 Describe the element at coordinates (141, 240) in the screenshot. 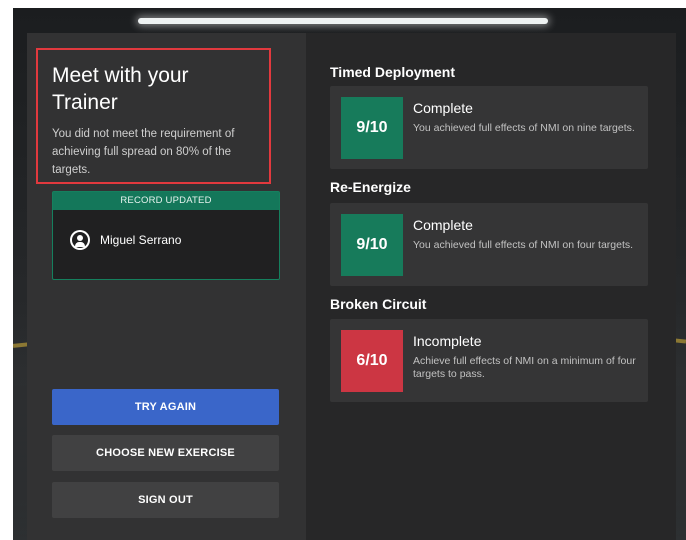

I see `user-name: Miguel Serrano` at that location.